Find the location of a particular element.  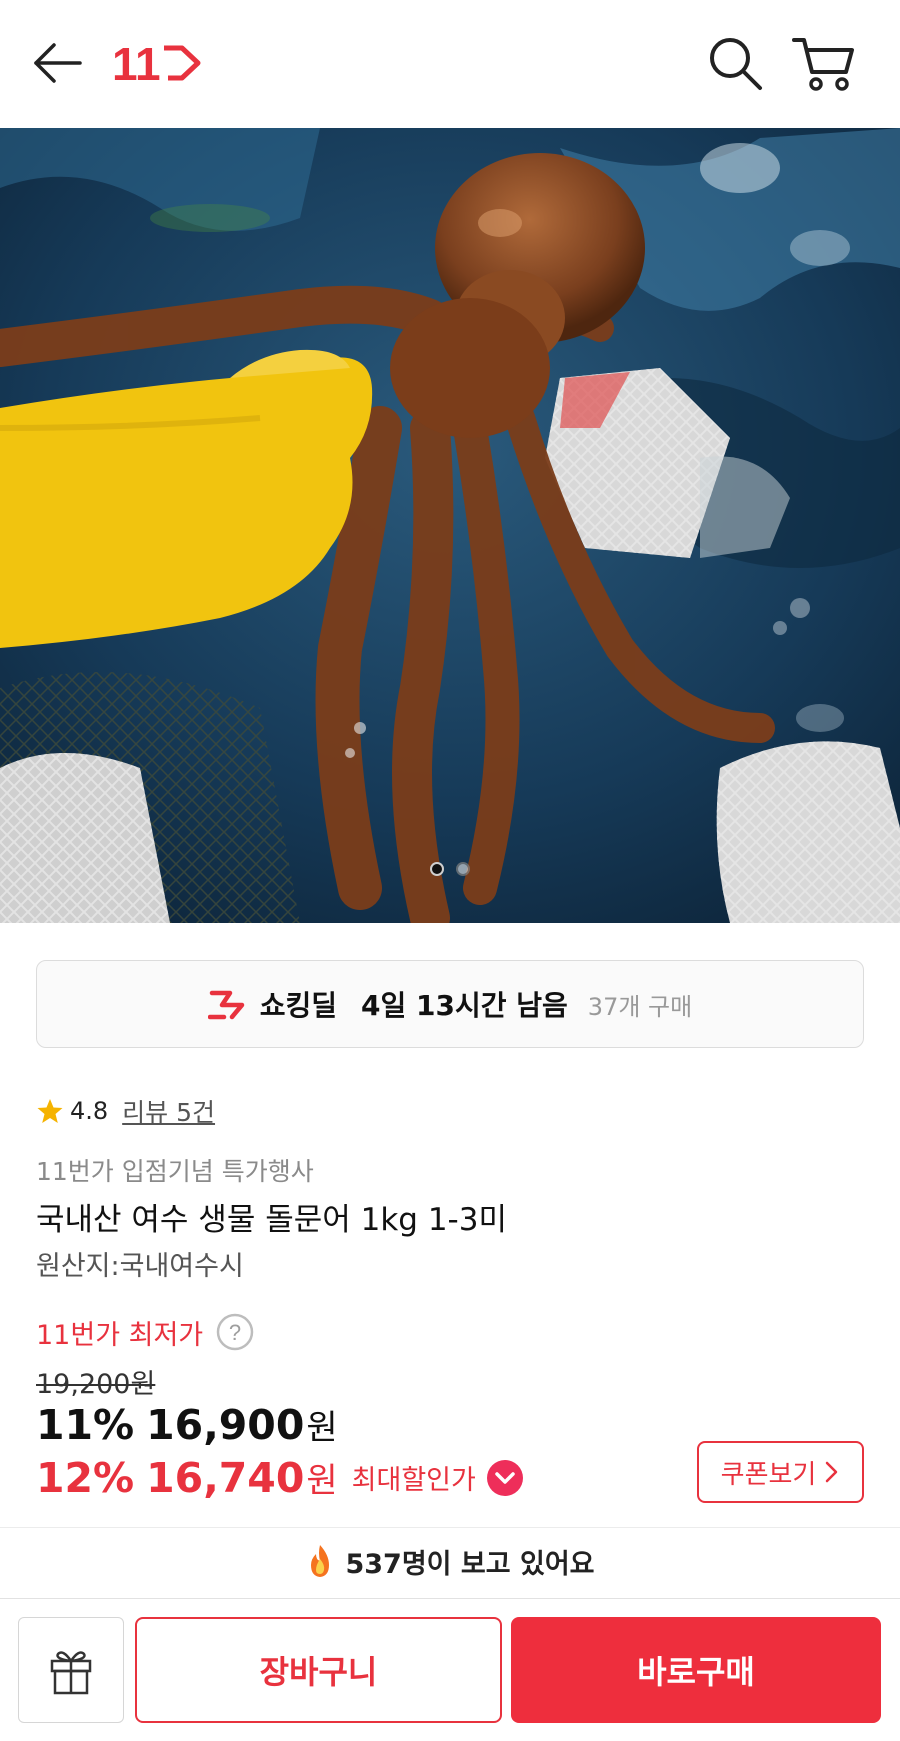

lowest-price-label: 11번가 최저가 is located at coordinates (120, 1335).